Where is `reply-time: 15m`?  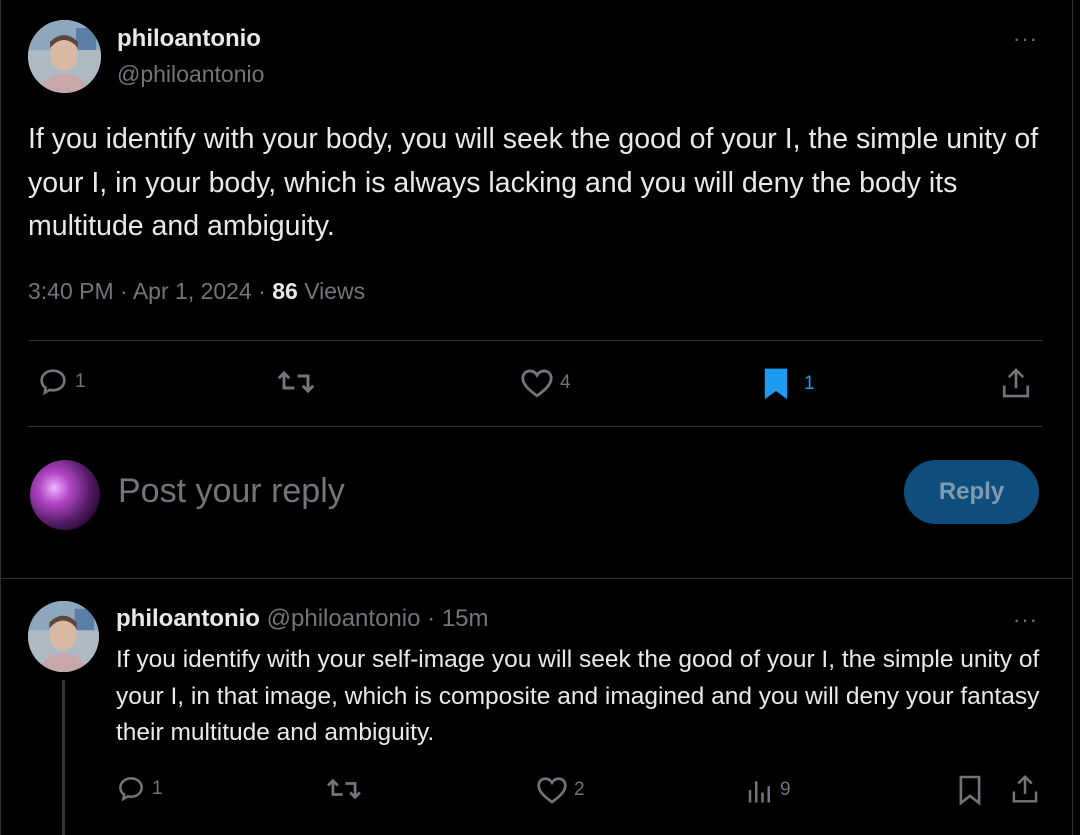
reply-time: 15m is located at coordinates (465, 618).